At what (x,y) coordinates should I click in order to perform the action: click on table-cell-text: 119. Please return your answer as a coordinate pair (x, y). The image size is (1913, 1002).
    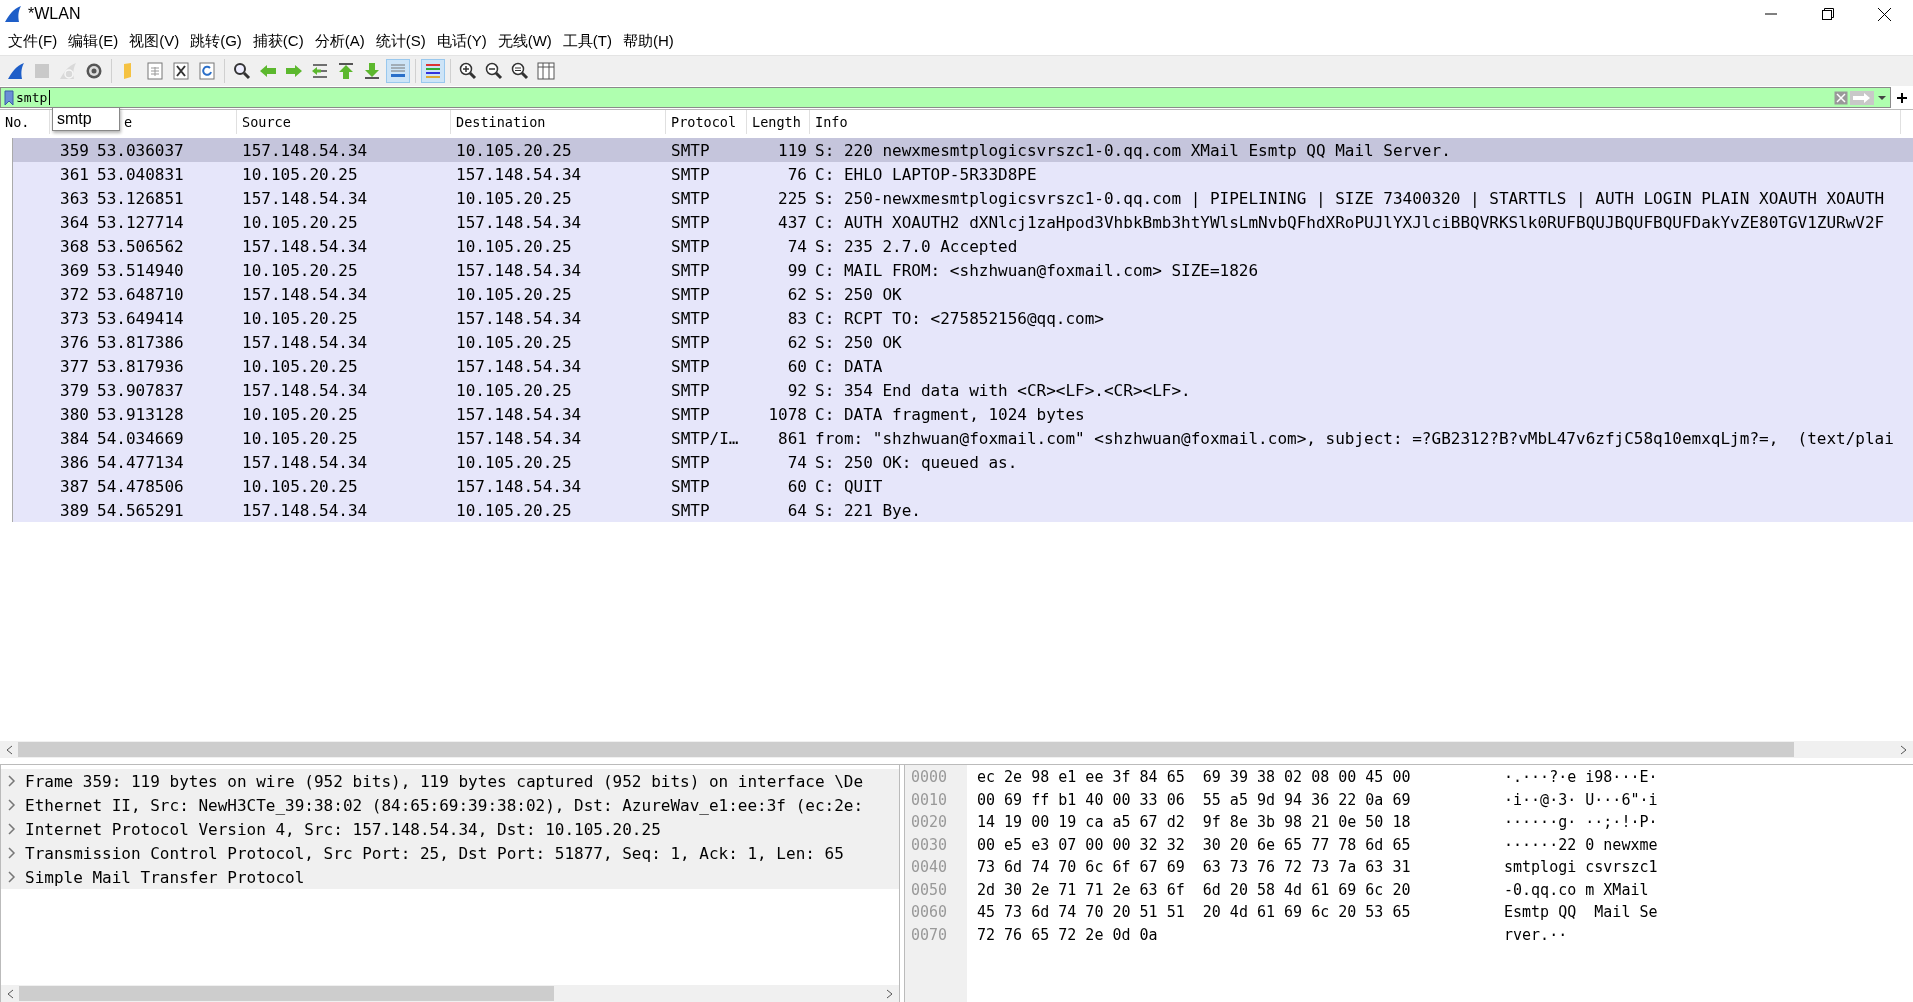
    Looking at the image, I should click on (792, 150).